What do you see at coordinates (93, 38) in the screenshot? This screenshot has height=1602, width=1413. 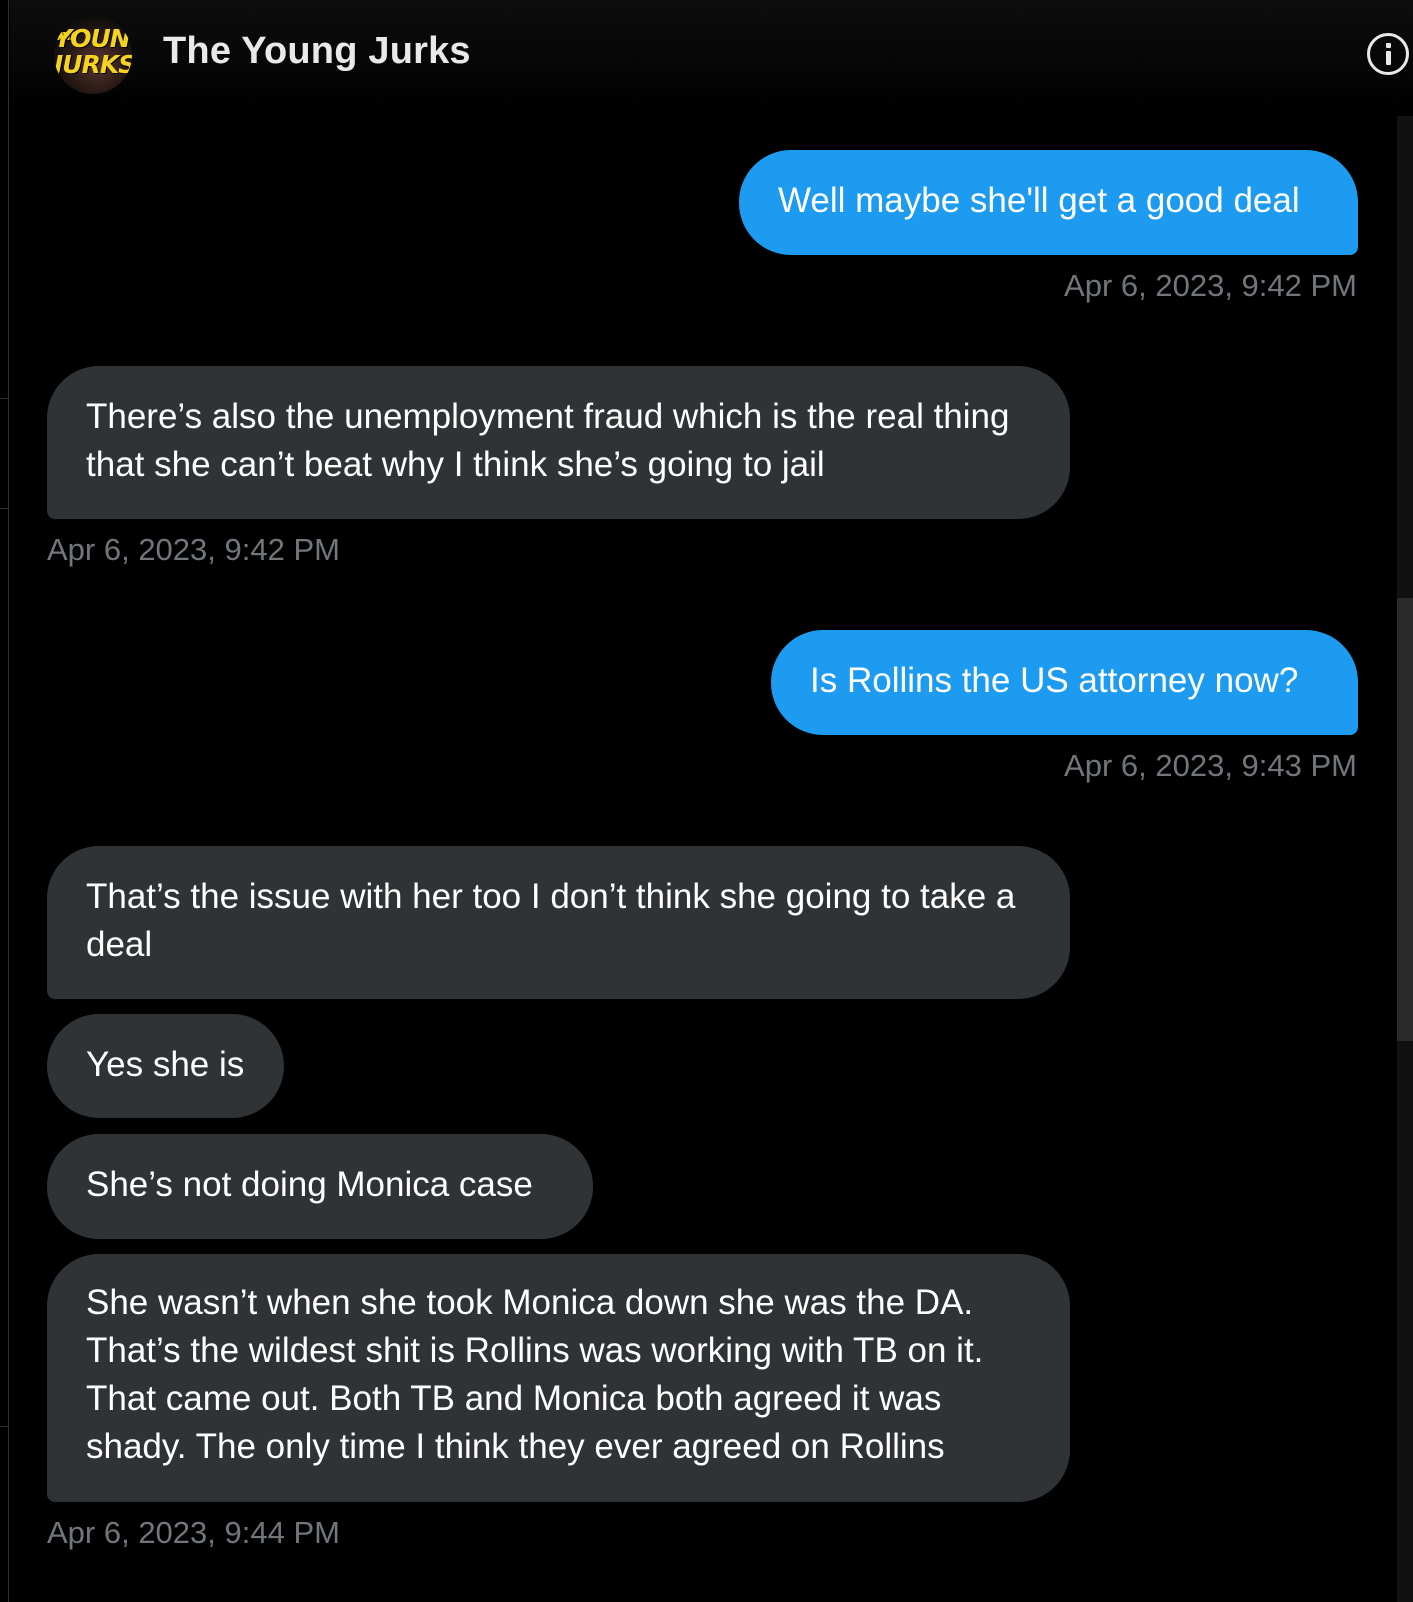 I see `avatar-logo-text: YOUNG` at bounding box center [93, 38].